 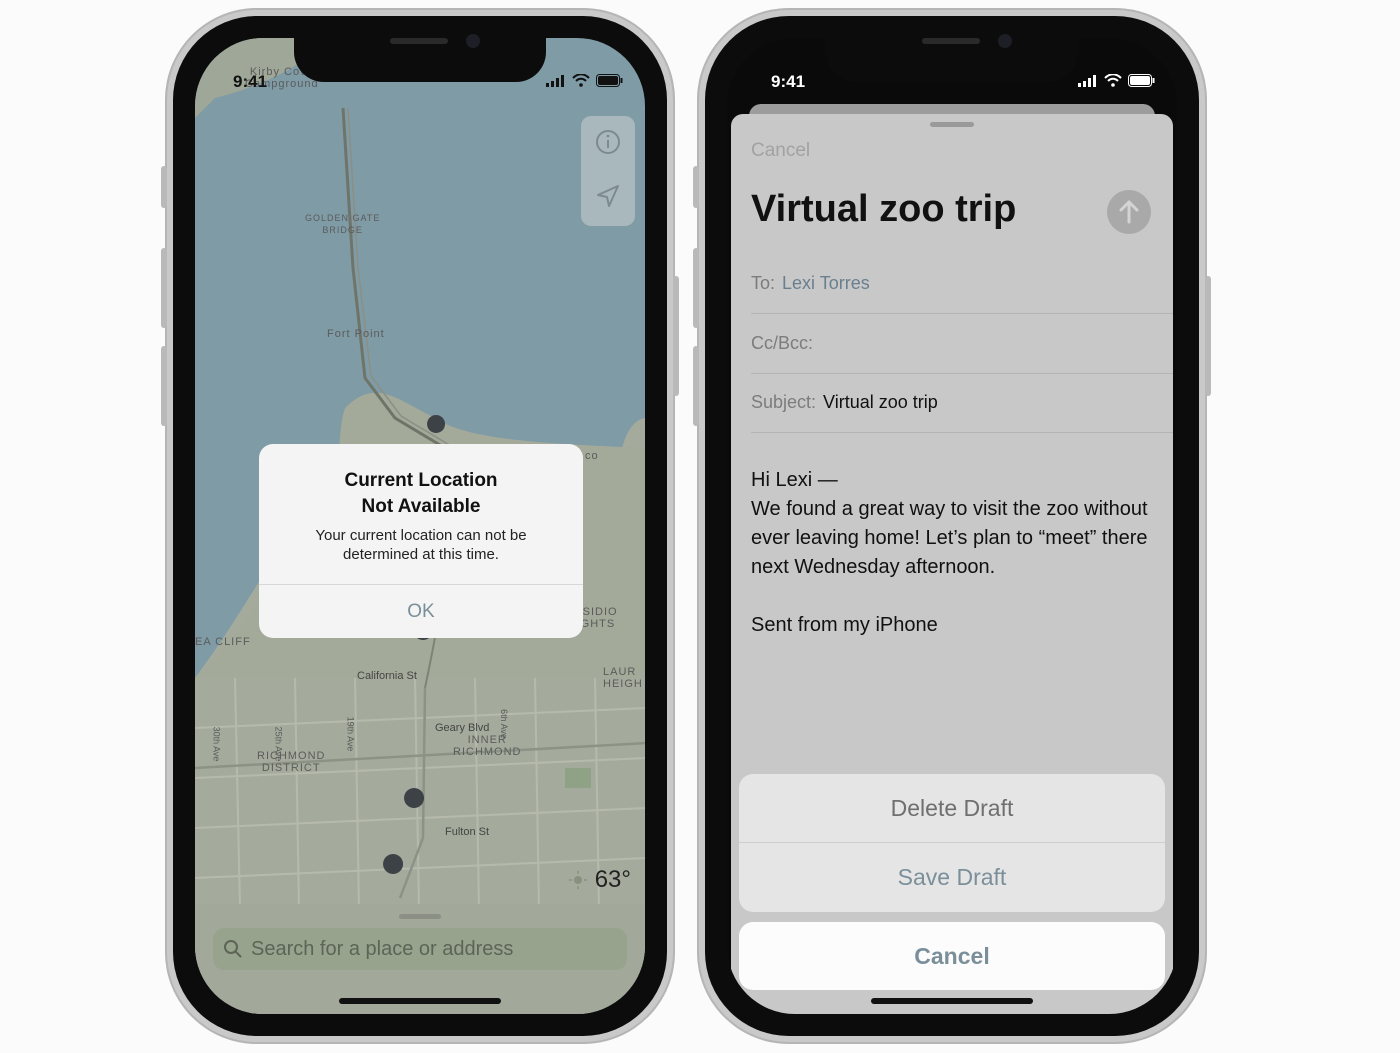 What do you see at coordinates (350, 734) in the screenshot?
I see `map-label-19th-ave: 19th Ave` at bounding box center [350, 734].